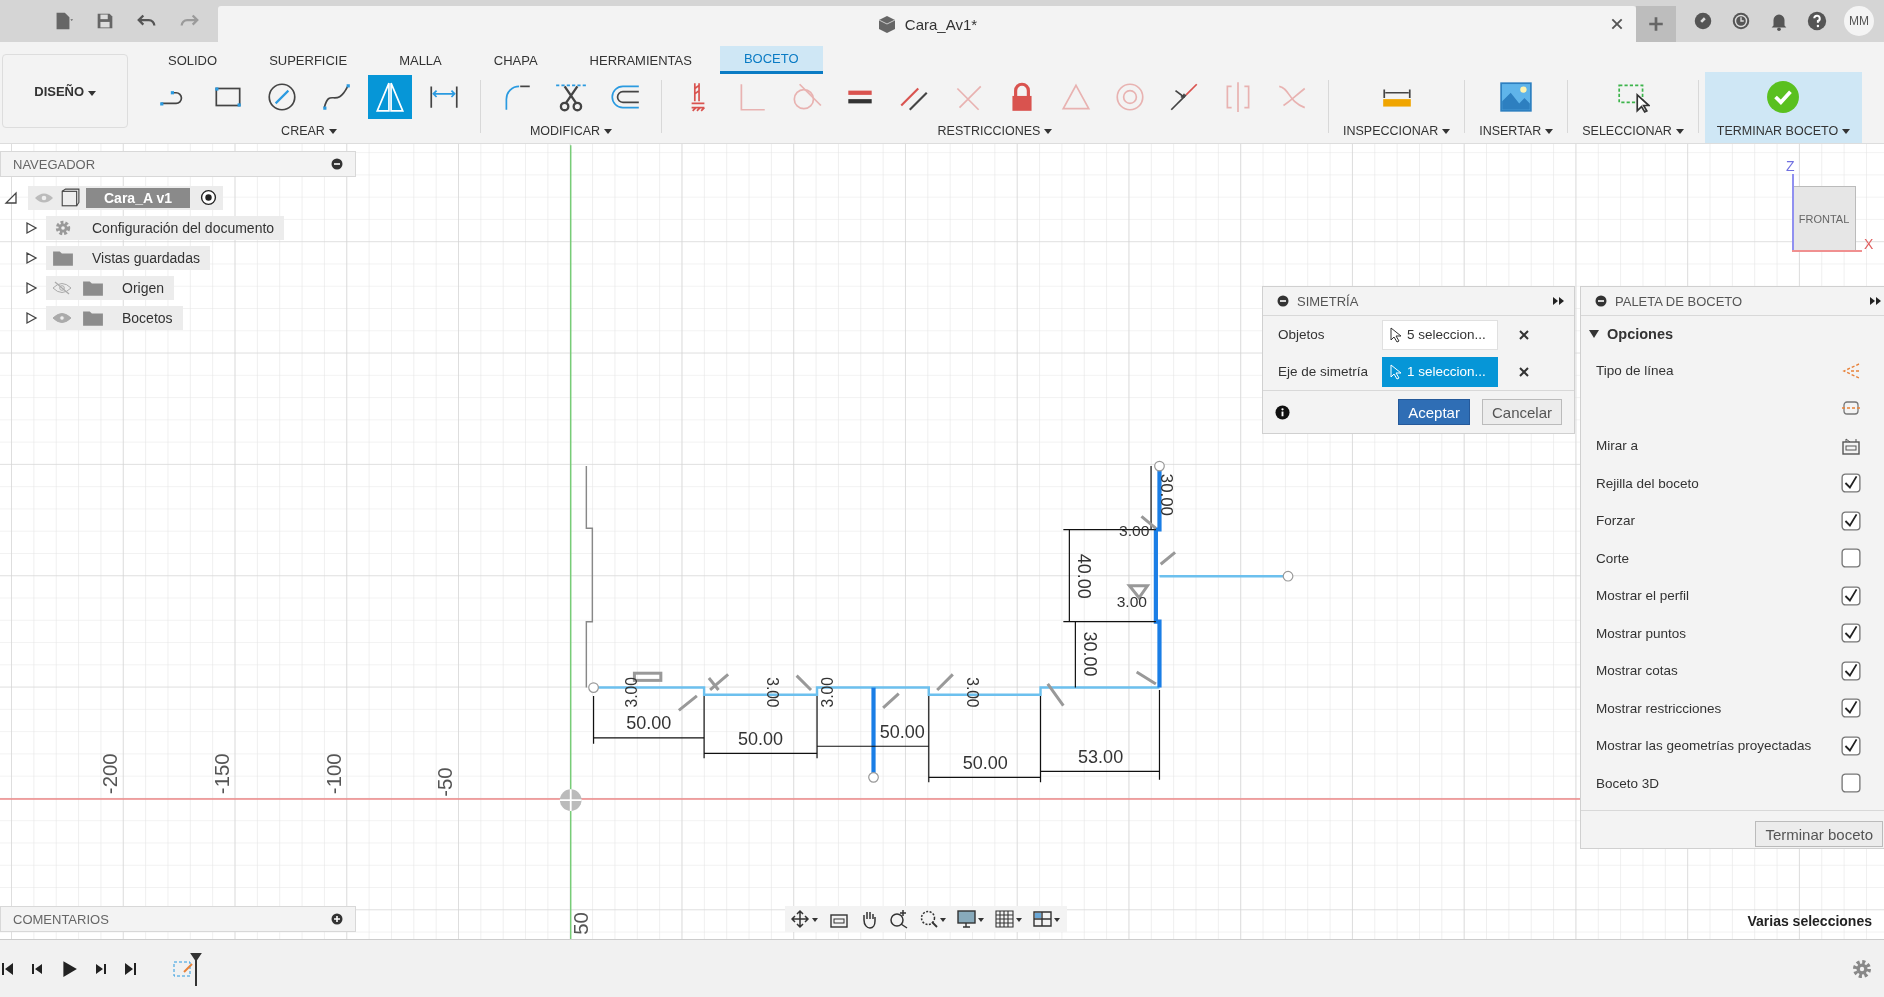  I want to click on info-icon, so click(1282, 412).